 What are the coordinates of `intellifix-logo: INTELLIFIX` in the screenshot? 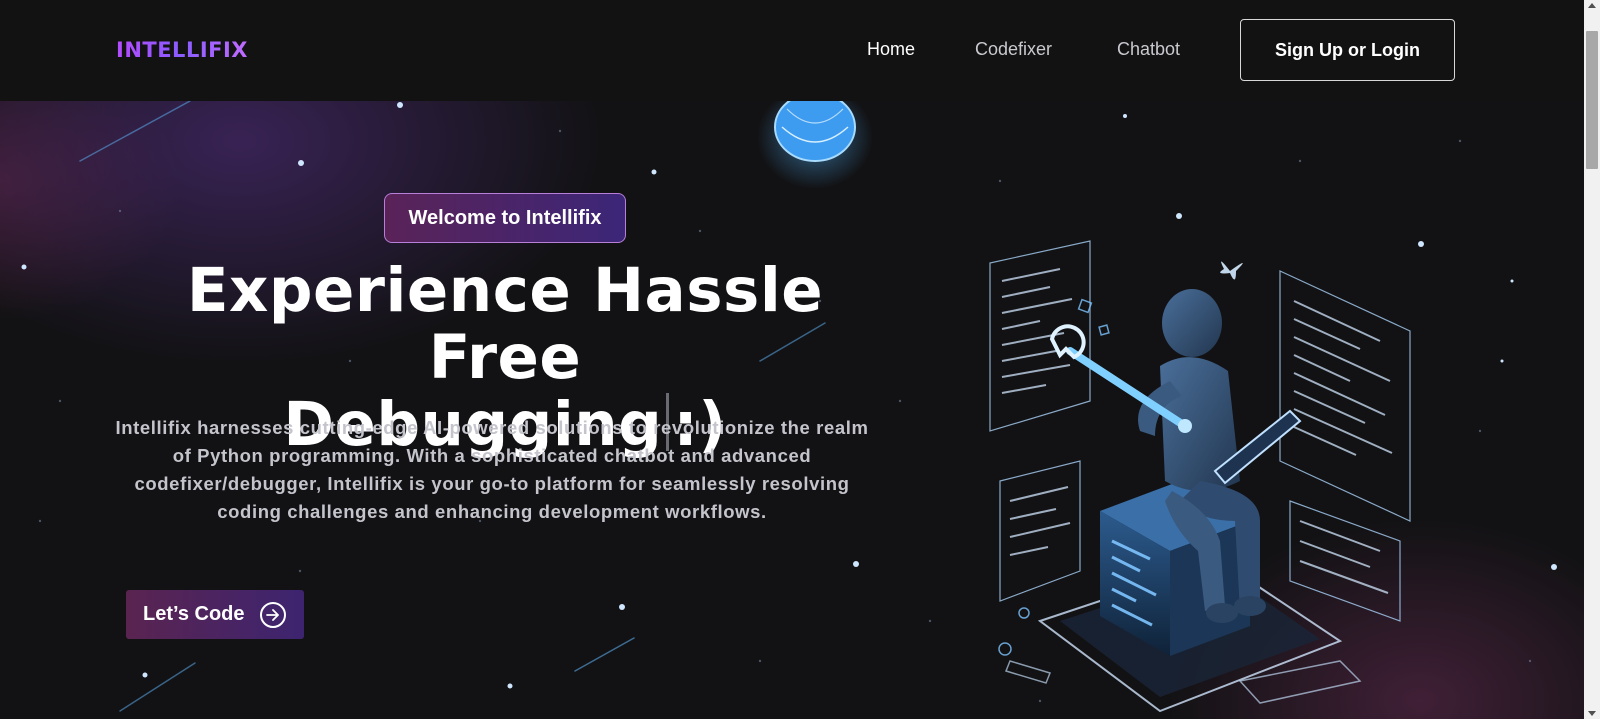 It's located at (182, 50).